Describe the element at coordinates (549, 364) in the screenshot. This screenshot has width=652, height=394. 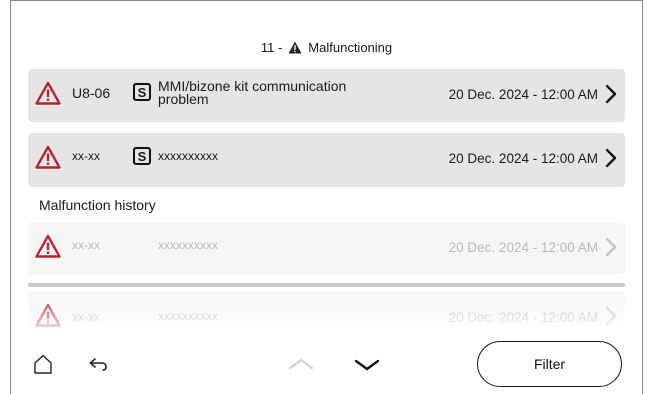
I see `filter-button: Filter` at that location.